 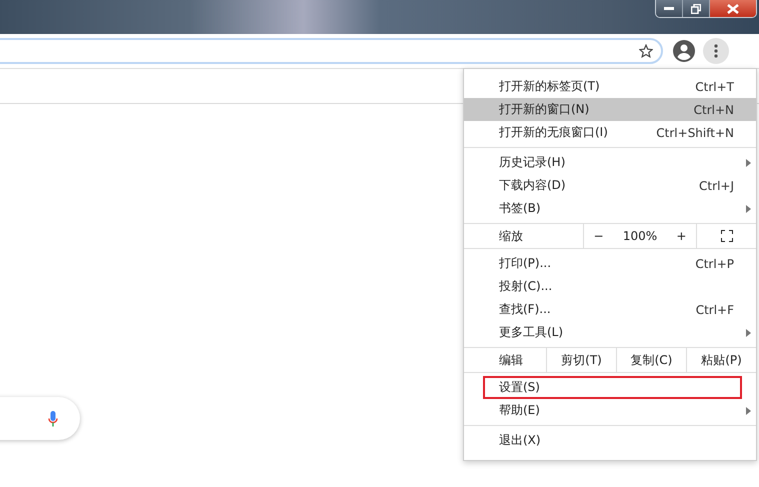 What do you see at coordinates (610, 410) in the screenshot?
I see `menu-item: 帮助(E)` at bounding box center [610, 410].